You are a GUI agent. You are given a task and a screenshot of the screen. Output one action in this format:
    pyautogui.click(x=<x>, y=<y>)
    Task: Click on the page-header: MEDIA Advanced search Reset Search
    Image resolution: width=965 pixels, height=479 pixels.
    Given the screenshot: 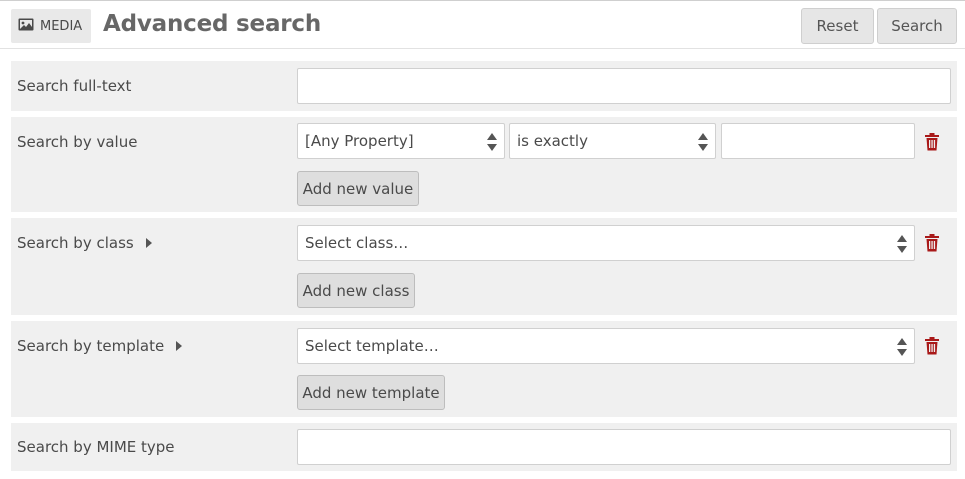 What is the action you would take?
    pyautogui.click(x=482, y=25)
    